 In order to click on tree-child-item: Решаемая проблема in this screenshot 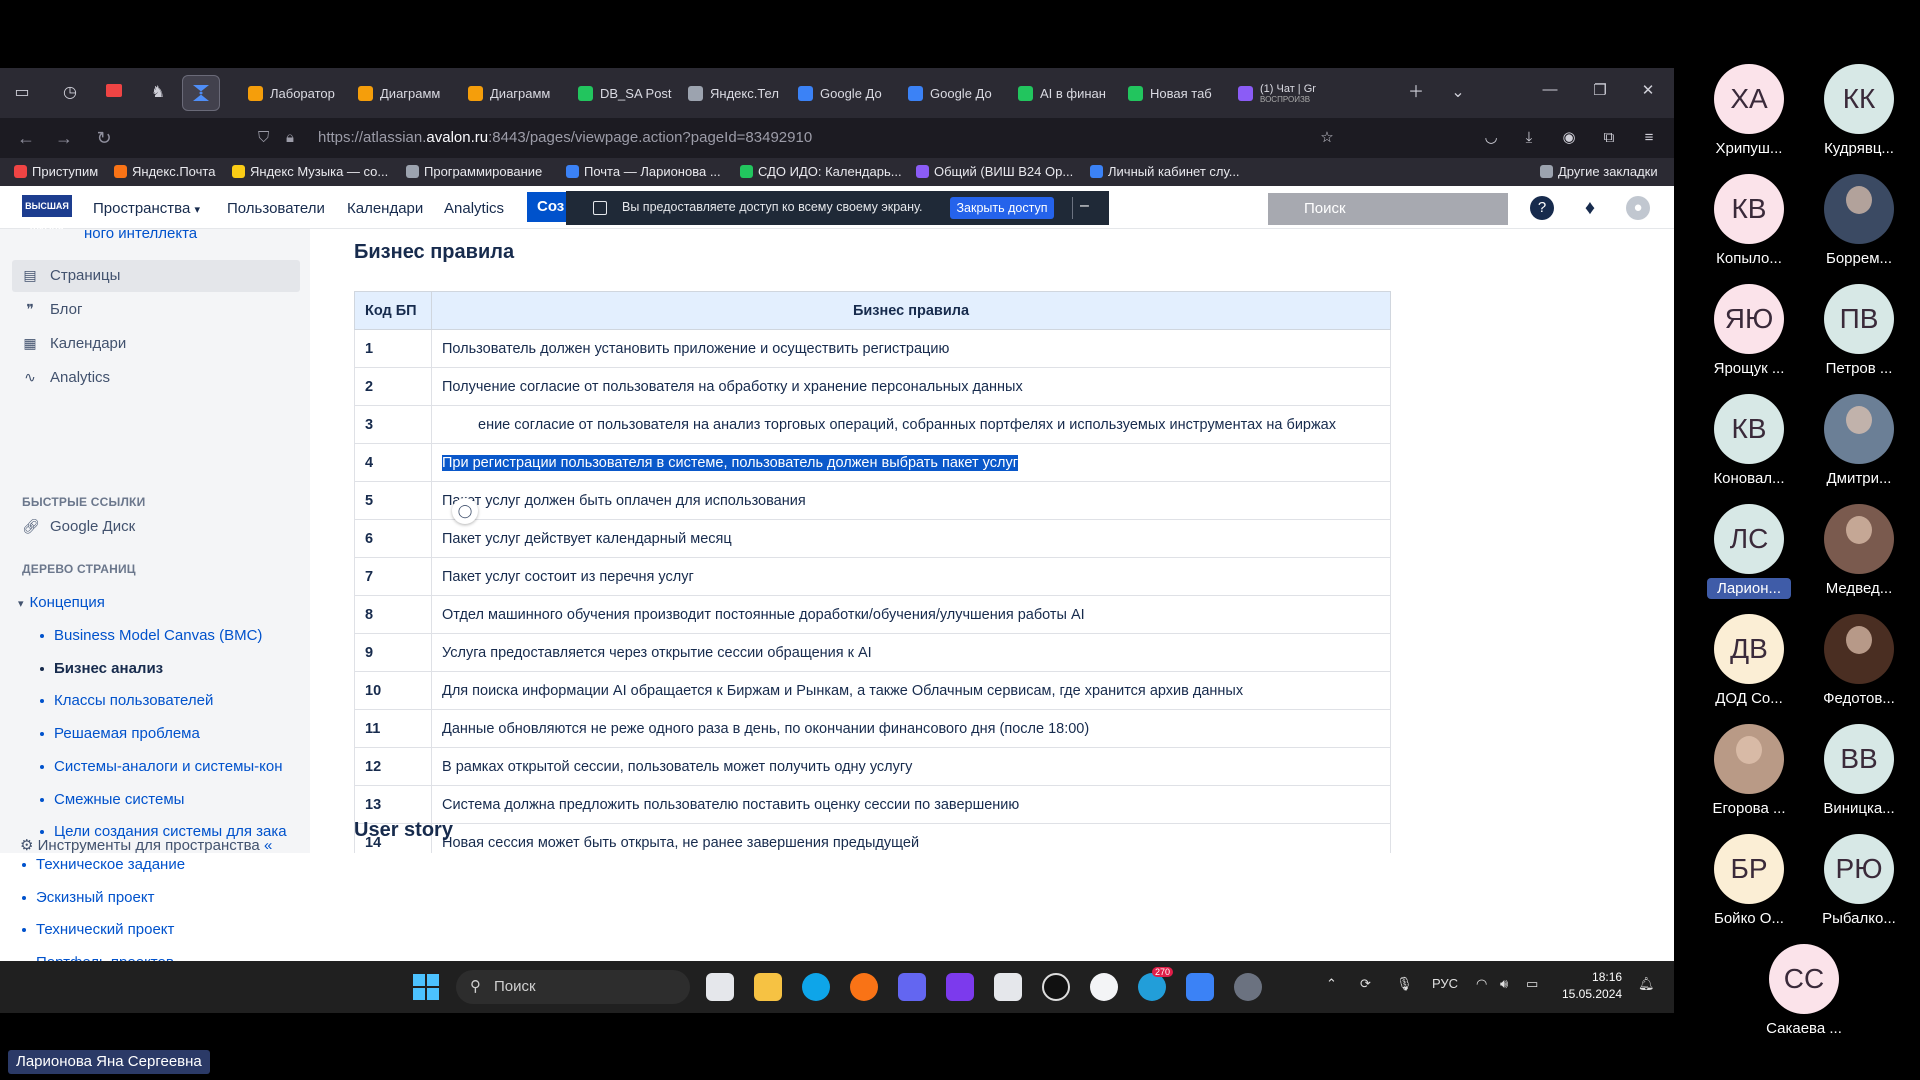, I will do `click(120, 733)`.